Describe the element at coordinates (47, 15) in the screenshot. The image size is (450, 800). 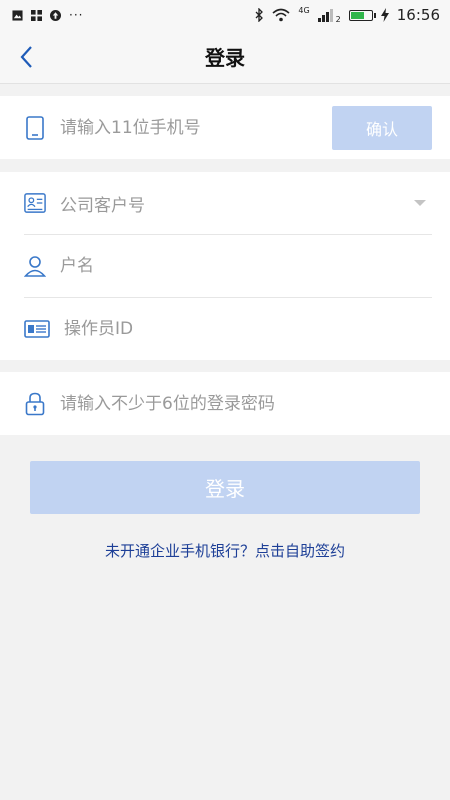
I see `status-left: ···` at that location.